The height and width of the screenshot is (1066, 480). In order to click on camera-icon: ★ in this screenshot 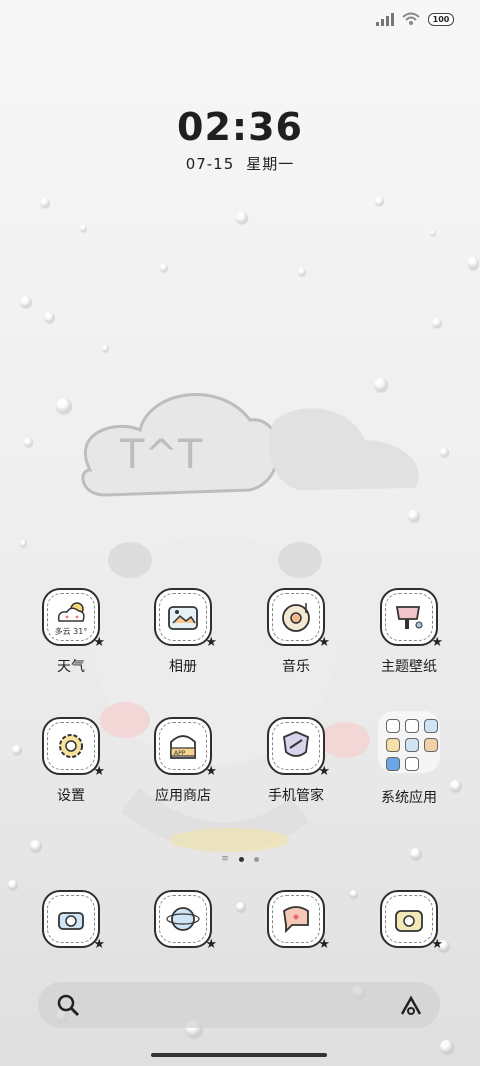, I will do `click(73, 921)`.